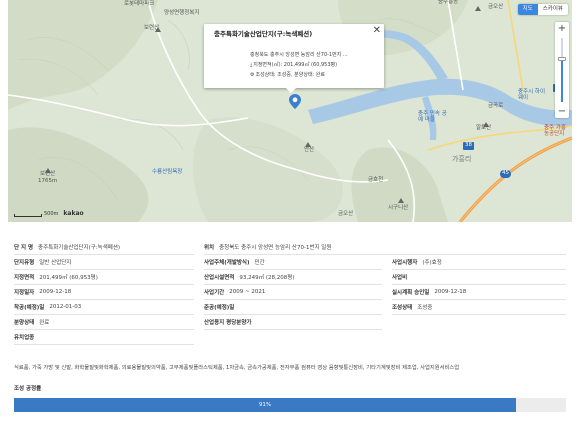  Describe the element at coordinates (400, 278) in the screenshot. I see `info-label: 사업비` at that location.